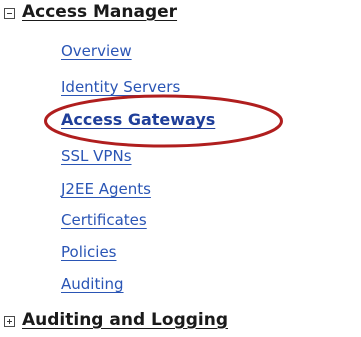 This screenshot has height=337, width=361. Describe the element at coordinates (92, 284) in the screenshot. I see `nav-item-auditing: Auditing` at that location.